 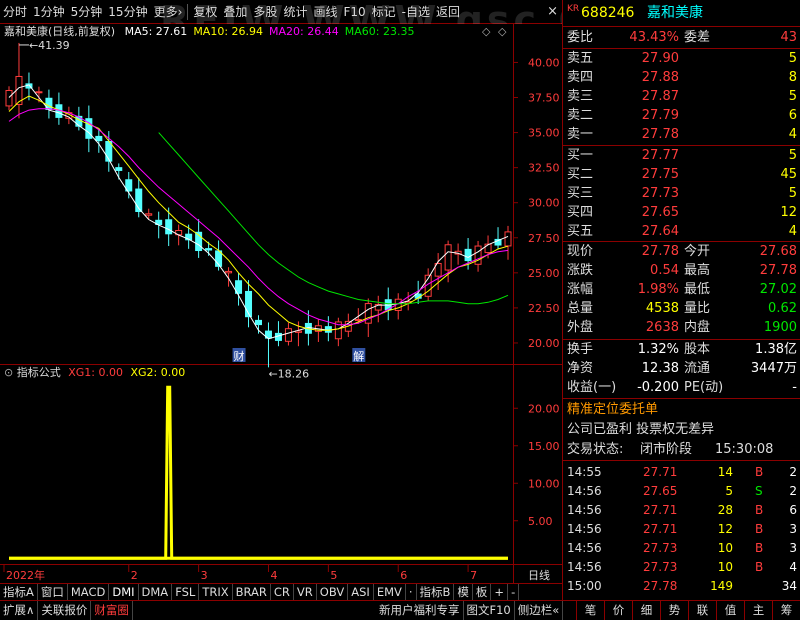 What do you see at coordinates (584, 548) in the screenshot?
I see `tick-time: 14:56` at bounding box center [584, 548].